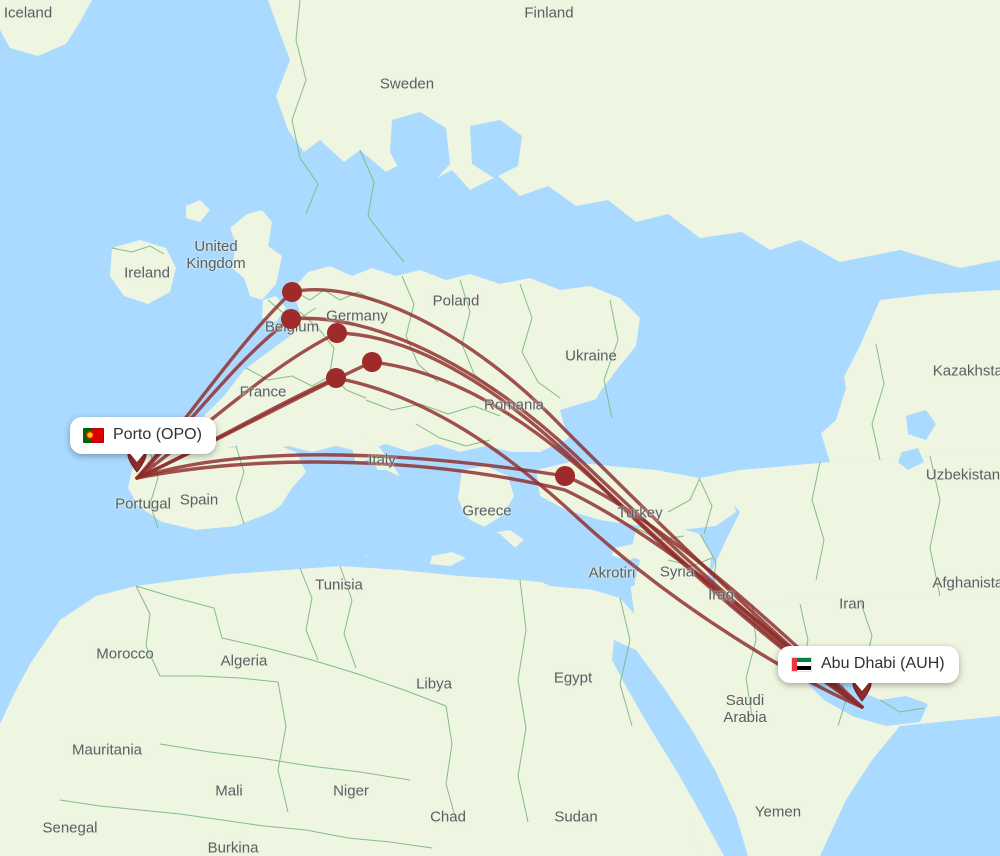 This screenshot has width=1000, height=856. What do you see at coordinates (801, 664) in the screenshot?
I see `flag-united-arab-emirates-icon` at bounding box center [801, 664].